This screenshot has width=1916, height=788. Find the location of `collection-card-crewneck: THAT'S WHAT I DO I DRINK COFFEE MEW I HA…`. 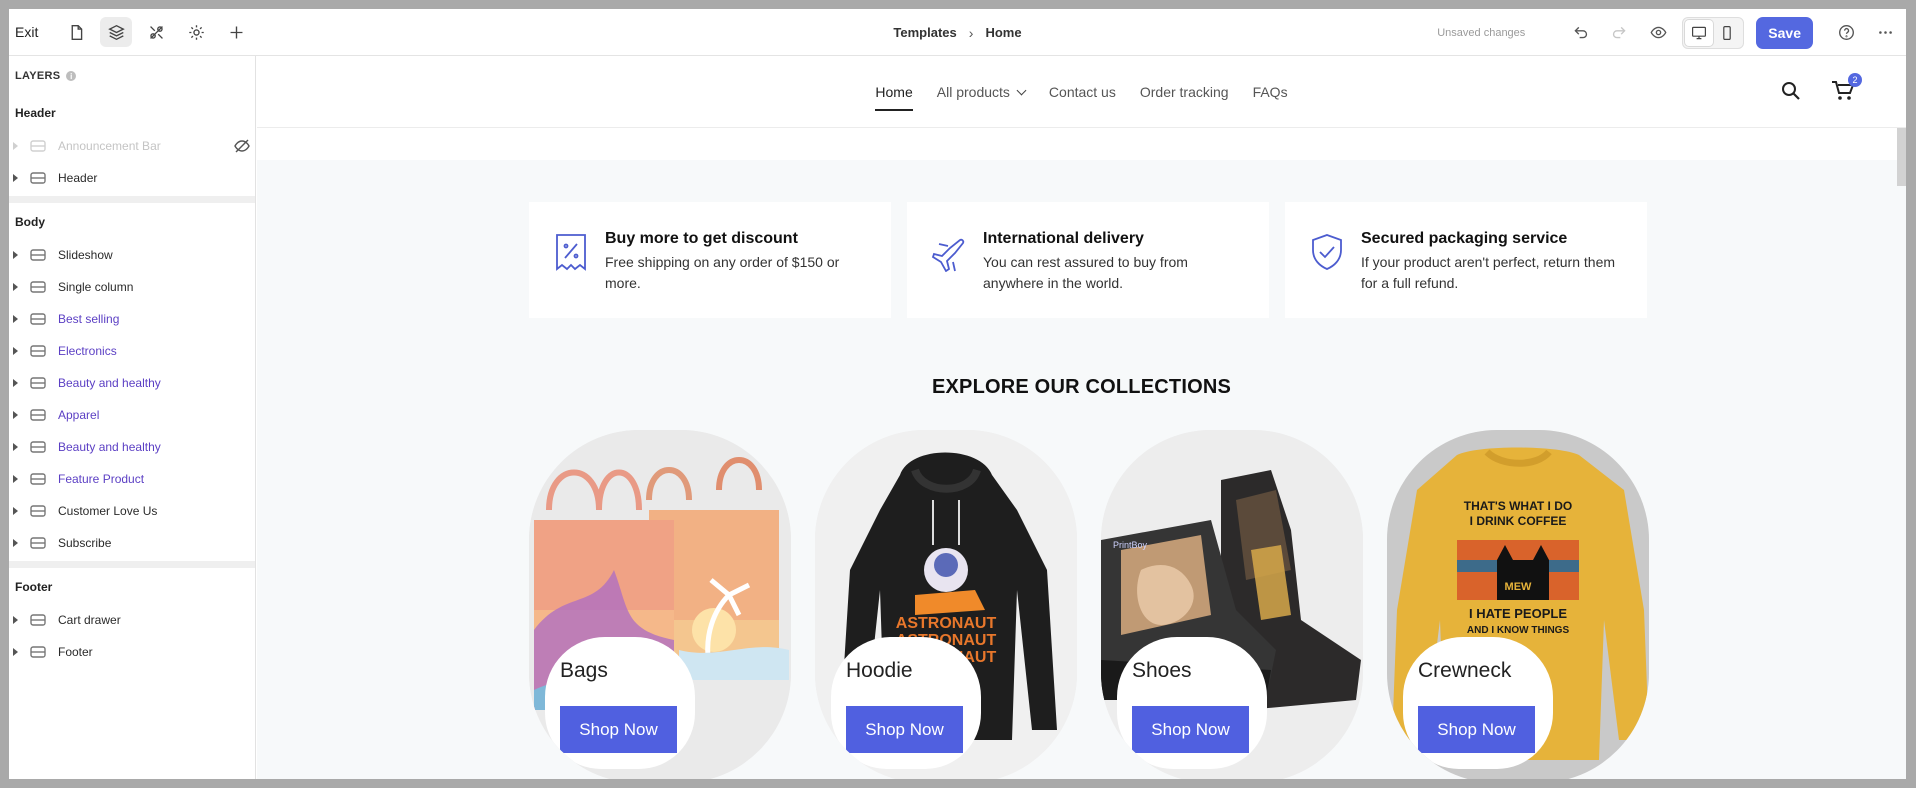

collection-card-crewneck: THAT'S WHAT I DO I DRINK COFFEE MEW I HA… is located at coordinates (1518, 604).